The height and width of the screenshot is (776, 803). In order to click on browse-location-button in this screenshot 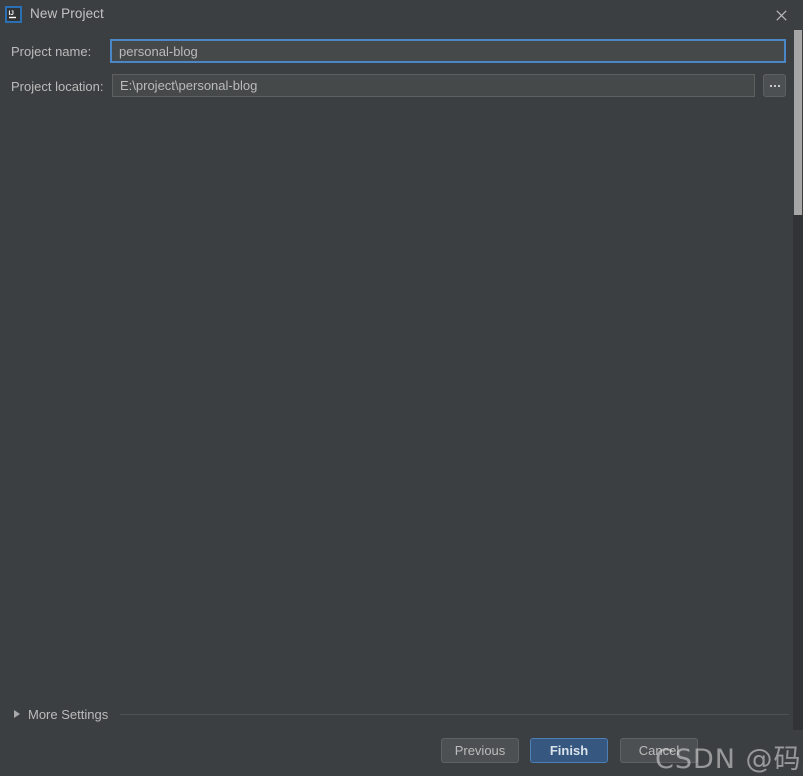, I will do `click(774, 85)`.